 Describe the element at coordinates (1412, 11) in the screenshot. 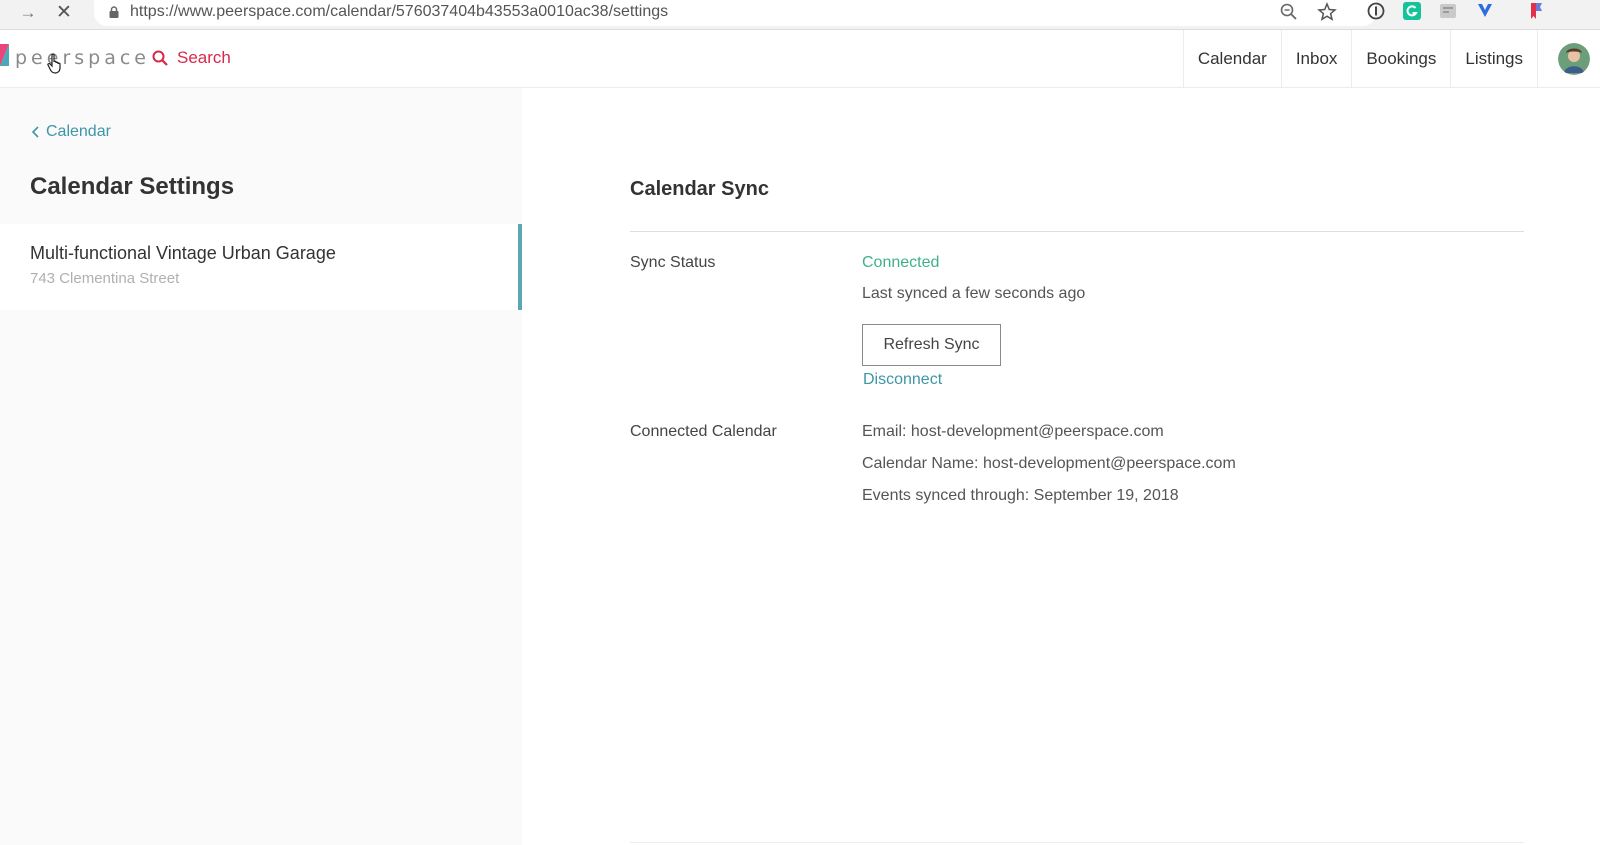

I see `grammarly-icon` at that location.